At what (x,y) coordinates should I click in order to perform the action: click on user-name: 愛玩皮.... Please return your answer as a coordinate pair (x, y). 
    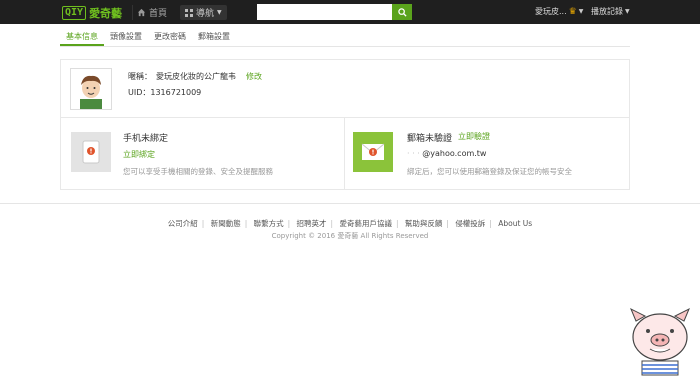
    Looking at the image, I should click on (551, 11).